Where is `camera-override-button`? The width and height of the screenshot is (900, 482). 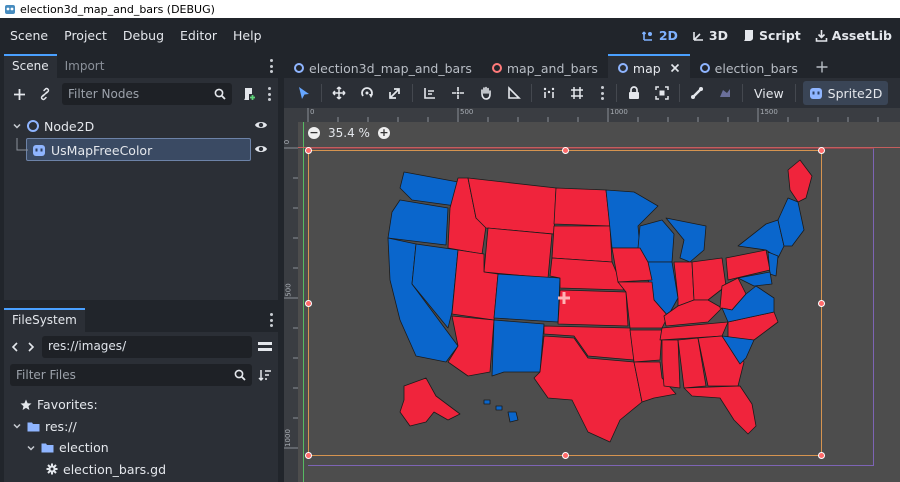 camera-override-button is located at coordinates (725, 93).